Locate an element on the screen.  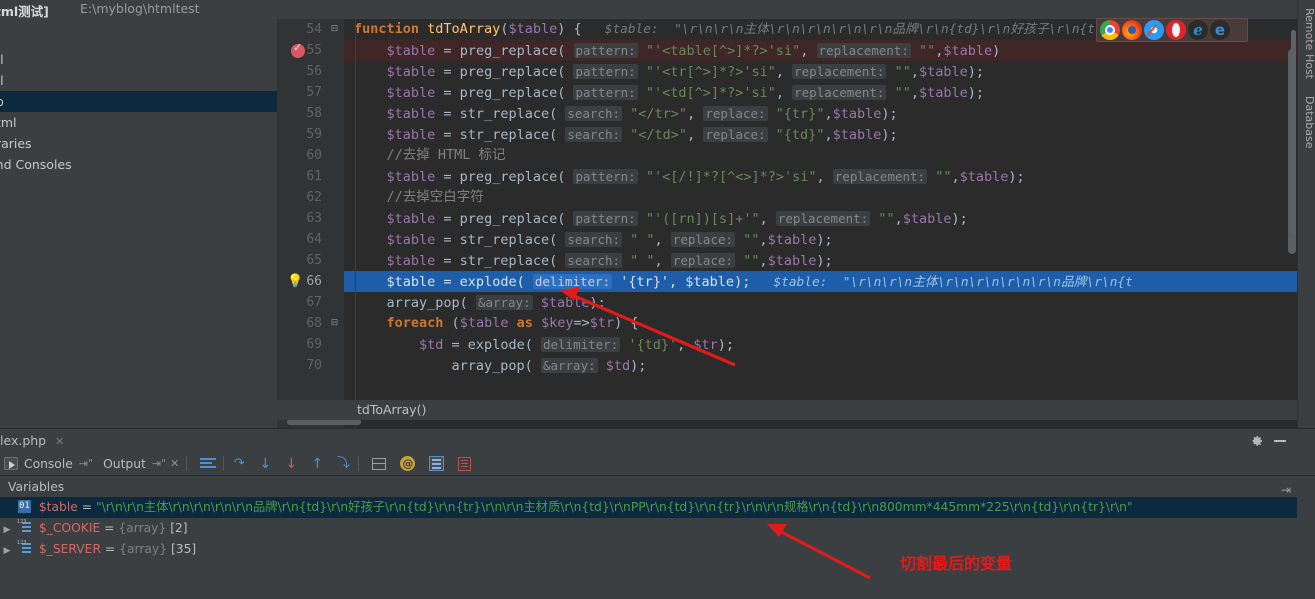
gutter-line-number: 57 is located at coordinates (314, 92).